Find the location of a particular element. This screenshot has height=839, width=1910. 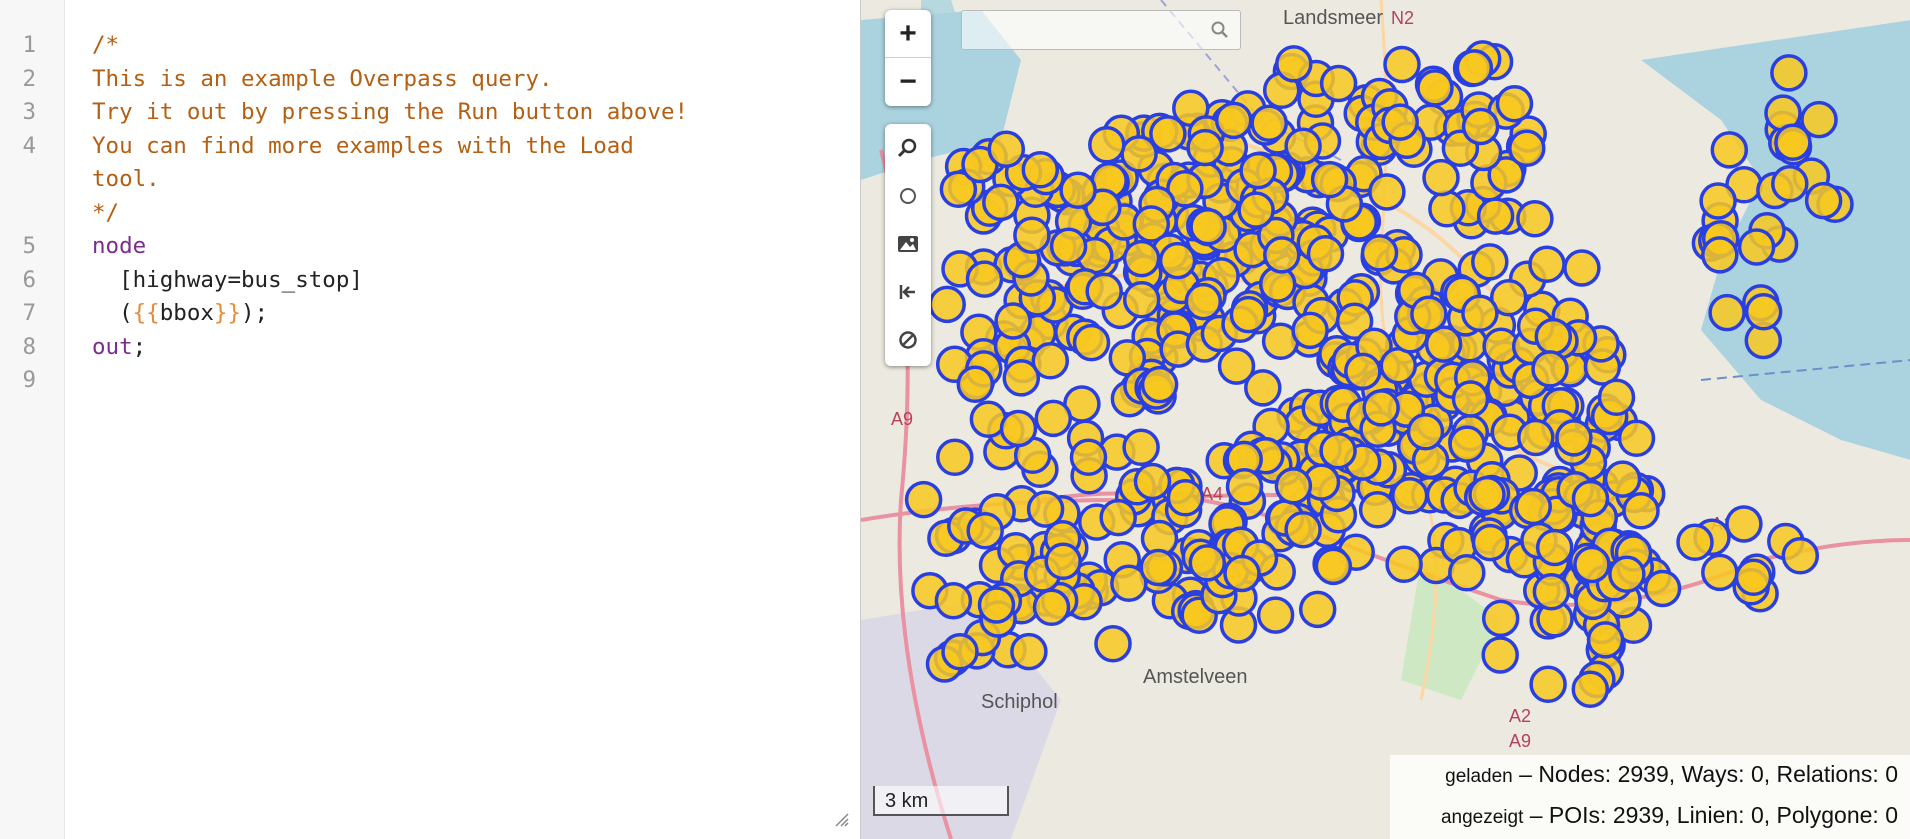

resize-handle-icon is located at coordinates (841, 819).